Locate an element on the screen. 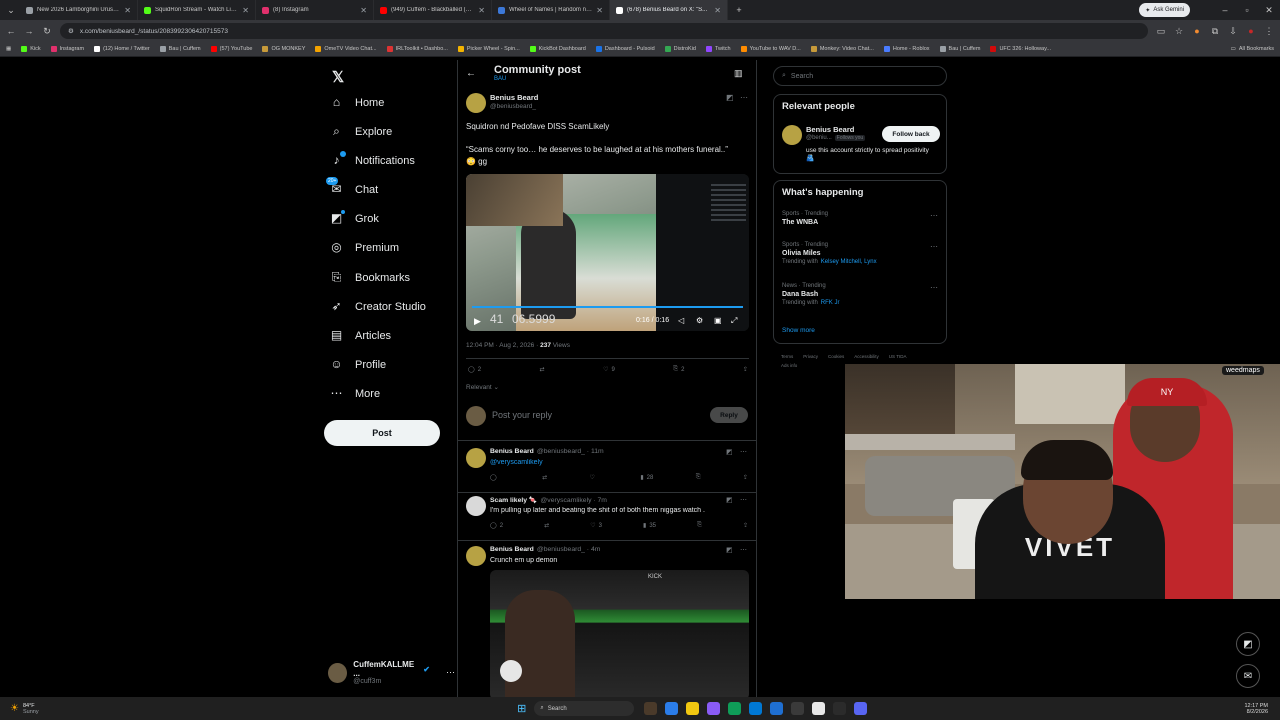 The width and height of the screenshot is (1280, 720). downloads-icon: ⇩ is located at coordinates (1233, 31).